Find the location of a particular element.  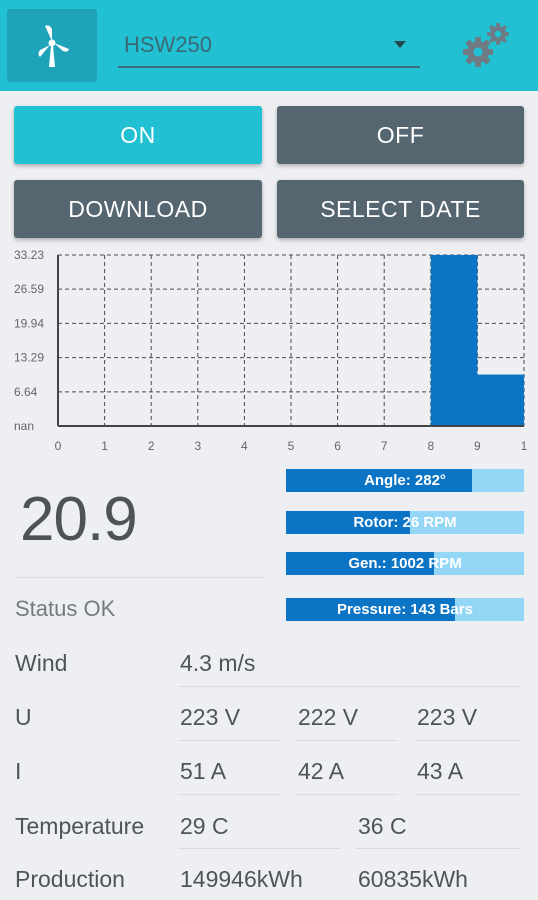

app-toolbar: HSW250 is located at coordinates (269, 45).